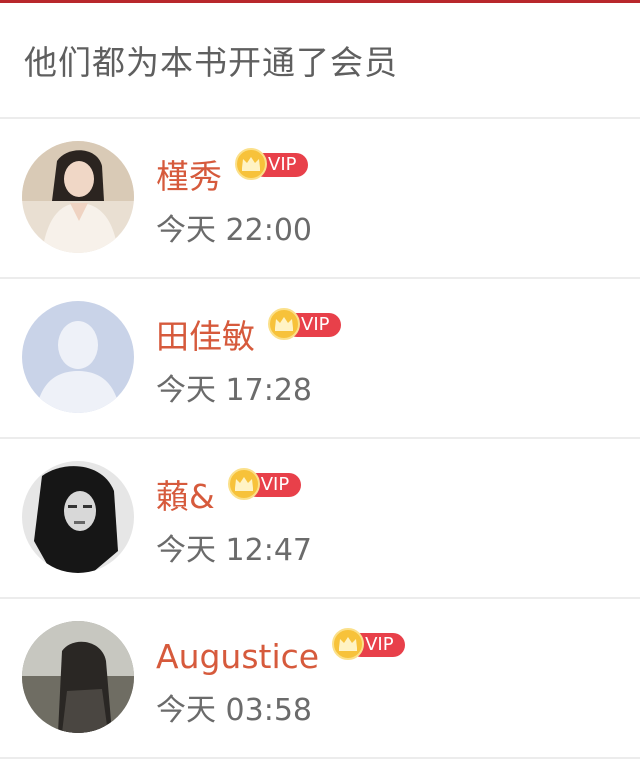  Describe the element at coordinates (189, 177) in the screenshot. I see `member-name: 槿秀` at that location.